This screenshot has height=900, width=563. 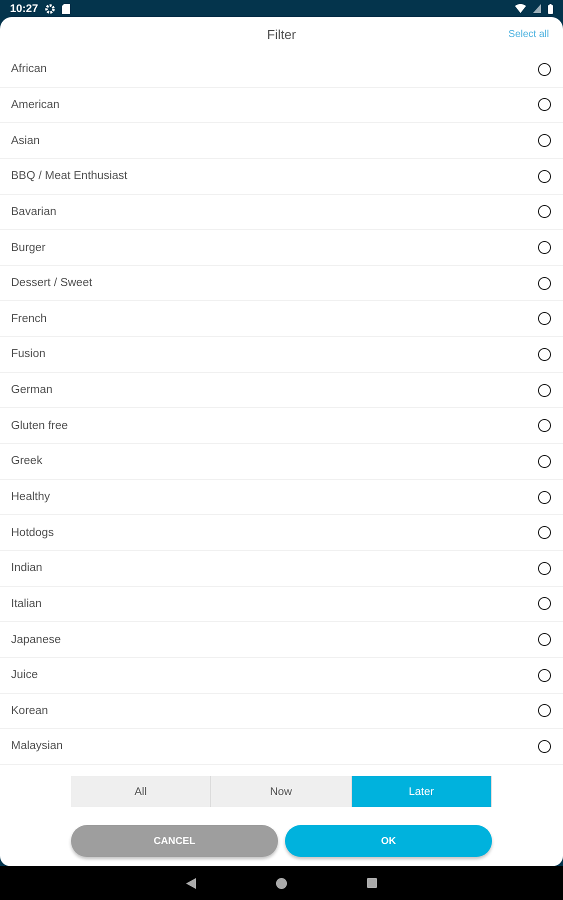 What do you see at coordinates (281, 247) in the screenshot?
I see `filter-option: Burger` at bounding box center [281, 247].